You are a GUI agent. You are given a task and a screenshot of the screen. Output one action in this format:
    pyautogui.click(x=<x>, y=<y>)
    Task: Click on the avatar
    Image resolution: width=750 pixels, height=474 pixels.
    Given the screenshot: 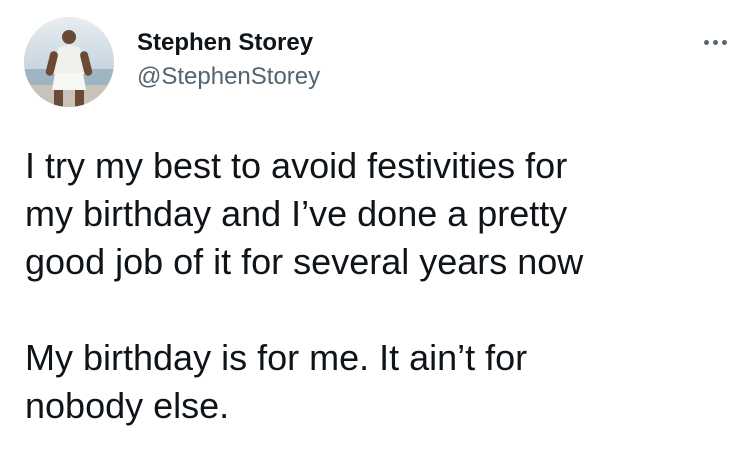 What is the action you would take?
    pyautogui.click(x=69, y=62)
    